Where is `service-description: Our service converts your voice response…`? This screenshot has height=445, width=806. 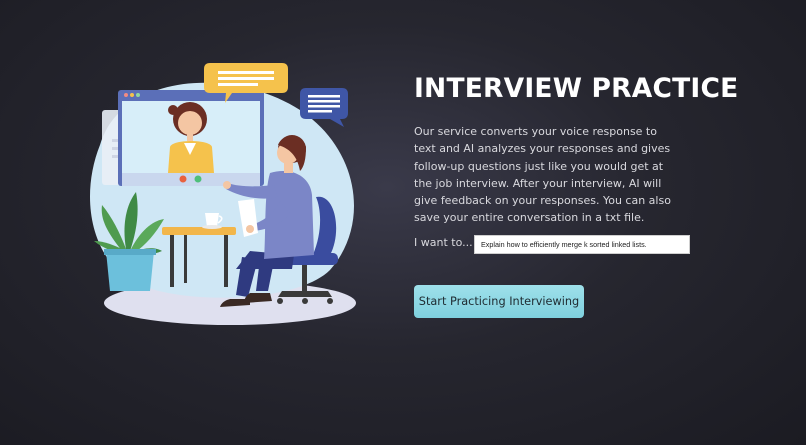
service-description: Our service converts your voice response… is located at coordinates (542, 175).